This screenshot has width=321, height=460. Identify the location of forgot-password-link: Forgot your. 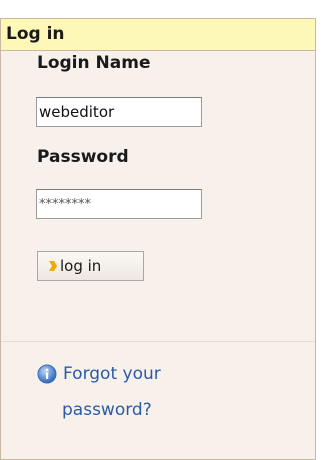
(99, 374).